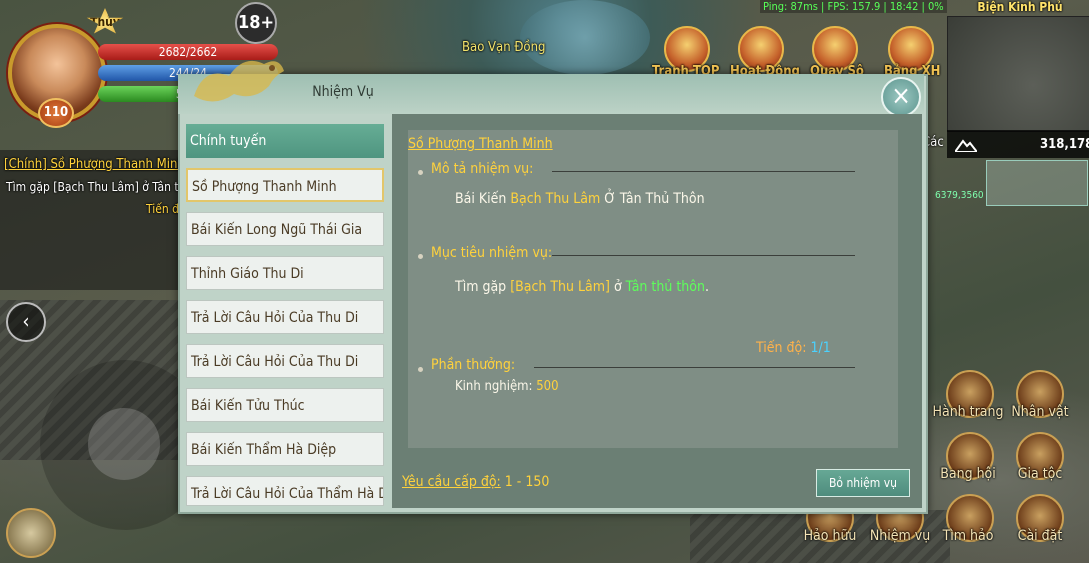  Describe the element at coordinates (830, 536) in the screenshot. I see `friends-label: Hảo hữu` at that location.